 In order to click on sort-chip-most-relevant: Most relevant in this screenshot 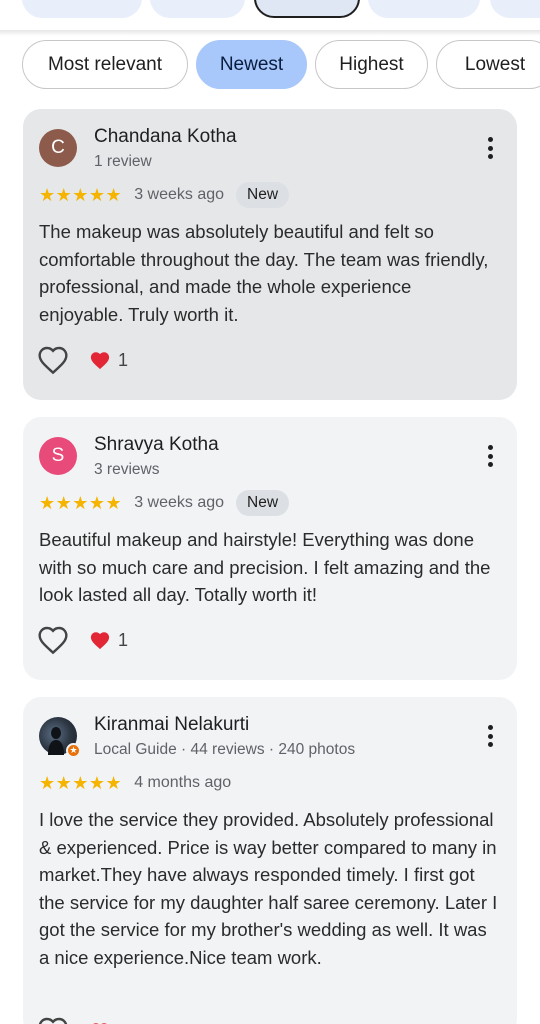, I will do `click(105, 64)`.